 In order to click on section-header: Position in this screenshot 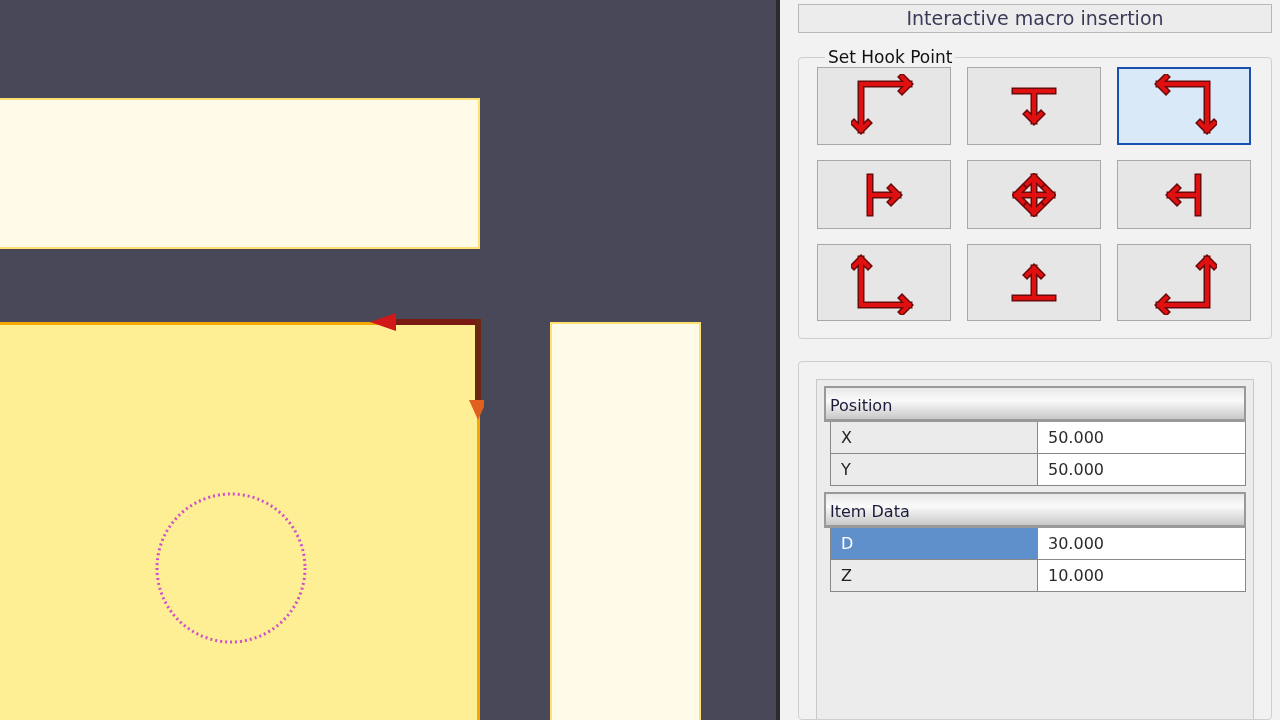, I will do `click(1035, 404)`.